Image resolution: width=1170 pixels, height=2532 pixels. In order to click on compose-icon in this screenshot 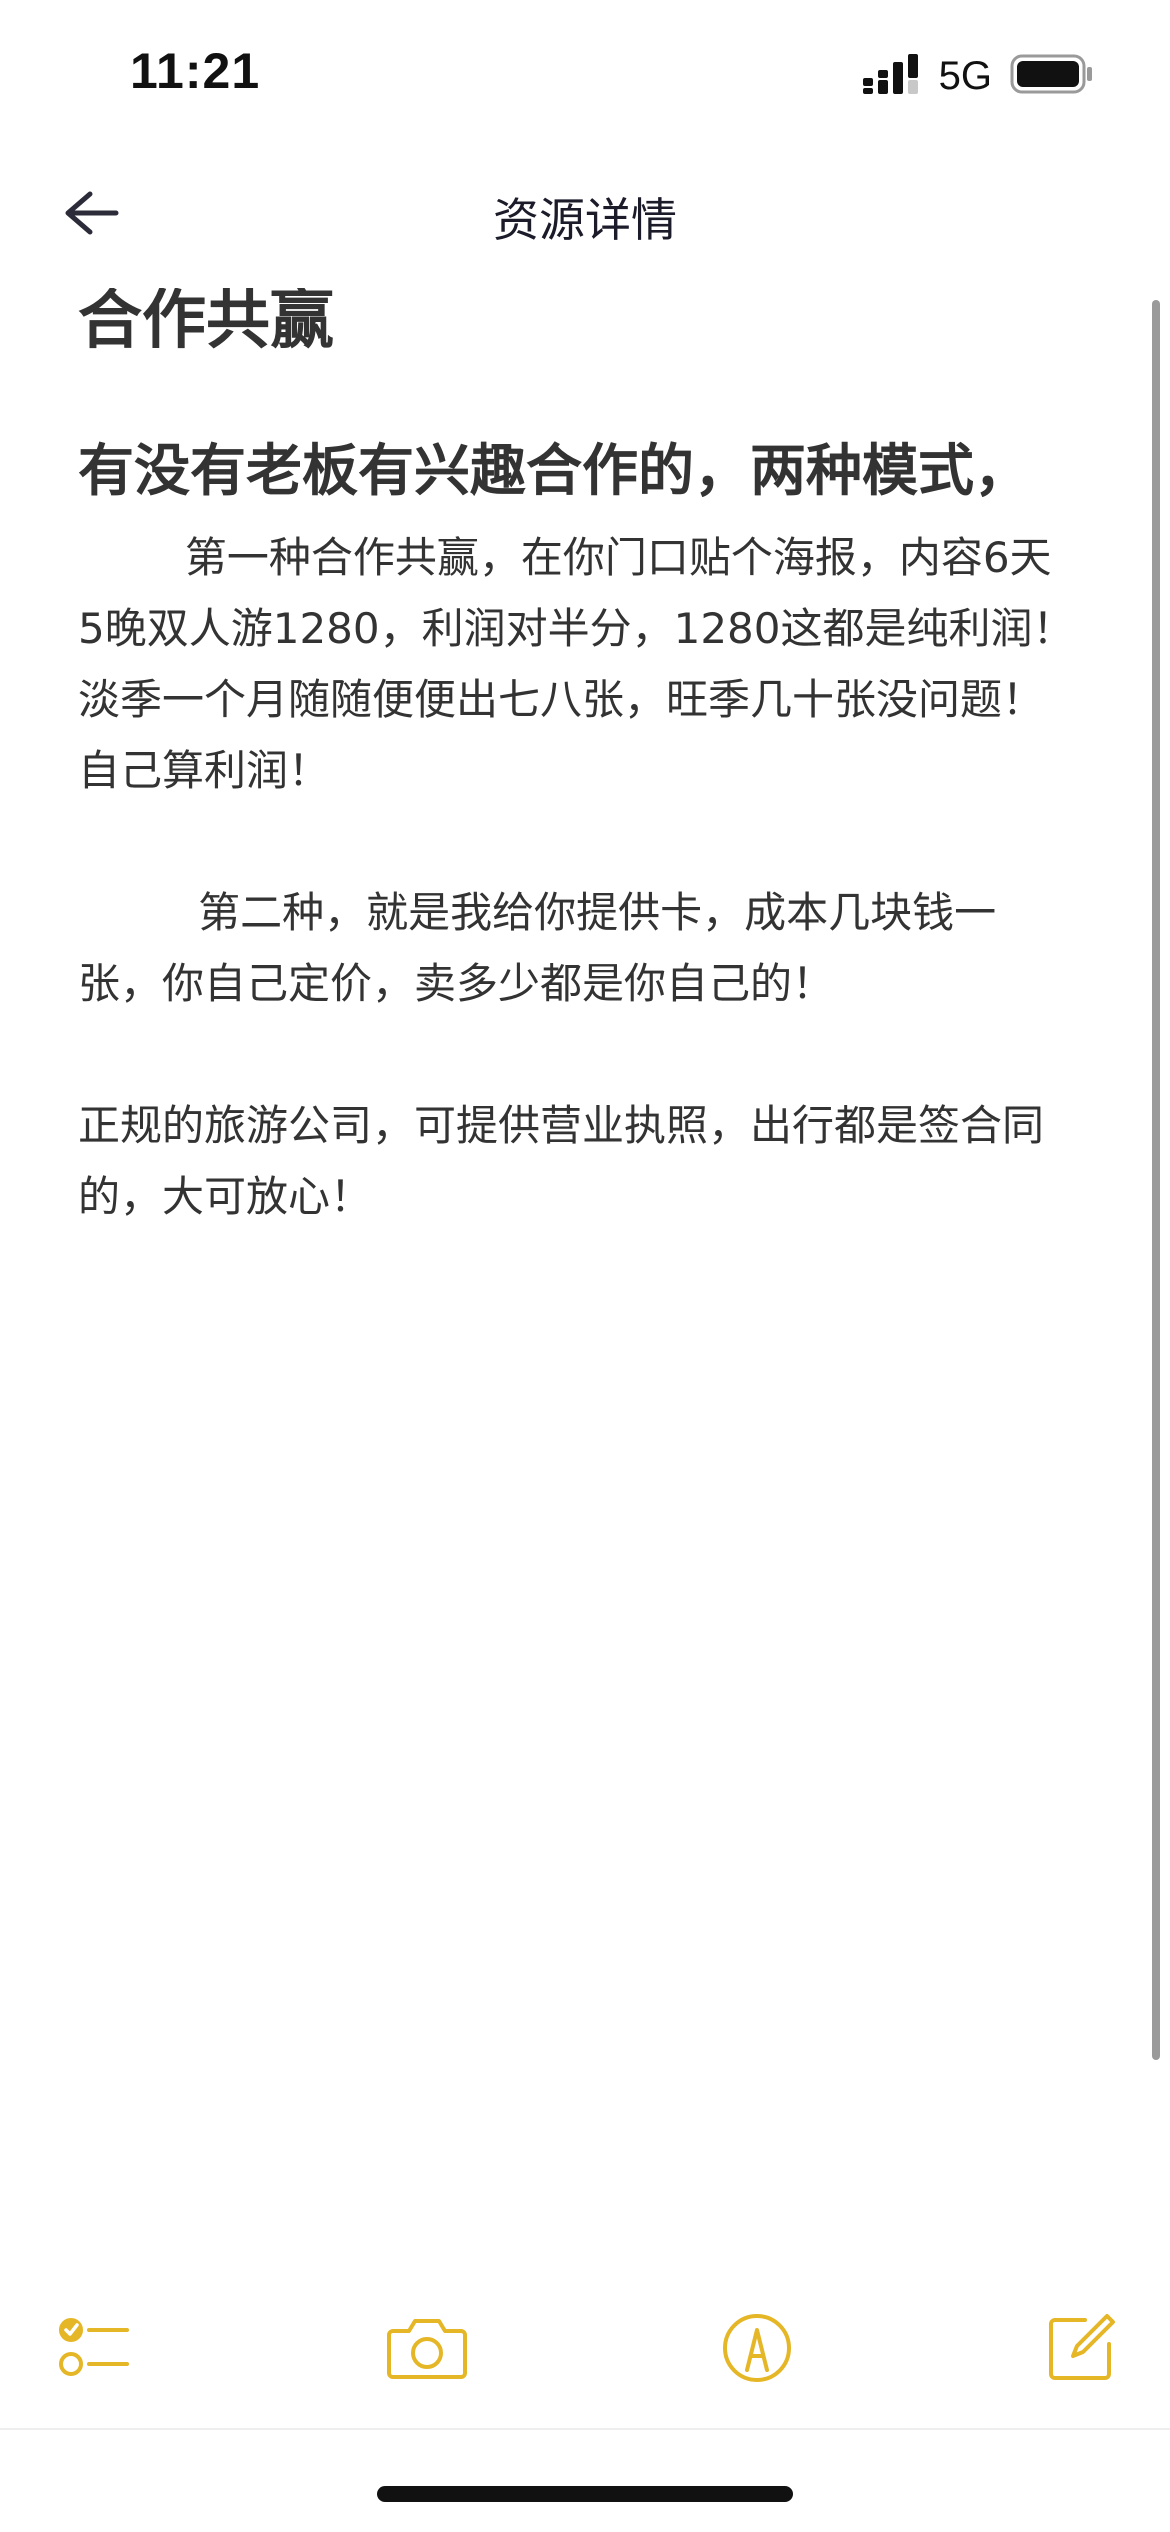, I will do `click(1081, 2350)`.